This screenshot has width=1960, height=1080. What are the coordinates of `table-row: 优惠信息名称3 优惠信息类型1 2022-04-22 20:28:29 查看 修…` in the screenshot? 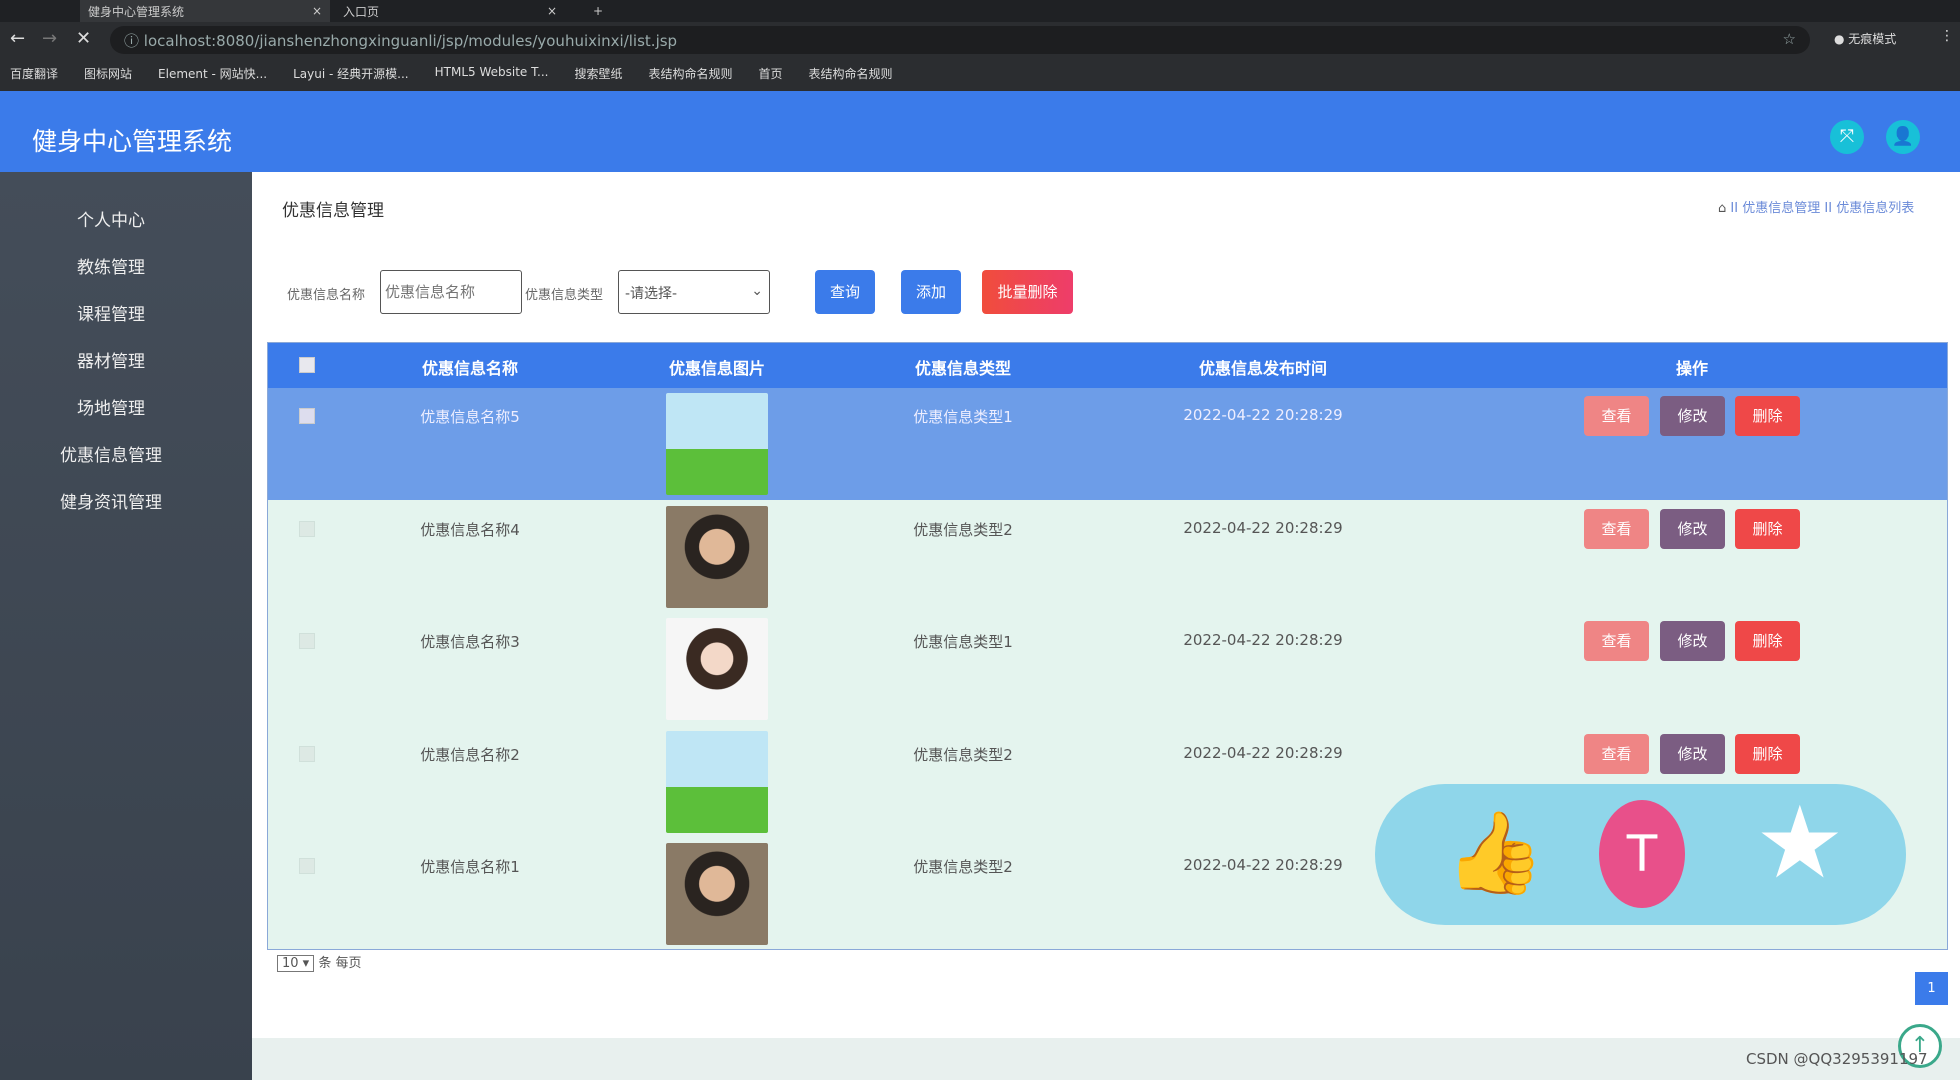 It's located at (1107, 669).